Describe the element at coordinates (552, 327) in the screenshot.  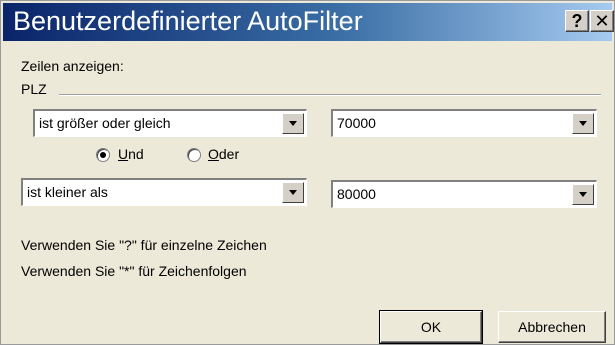
I see `cancel-button: Abbrechen` at that location.